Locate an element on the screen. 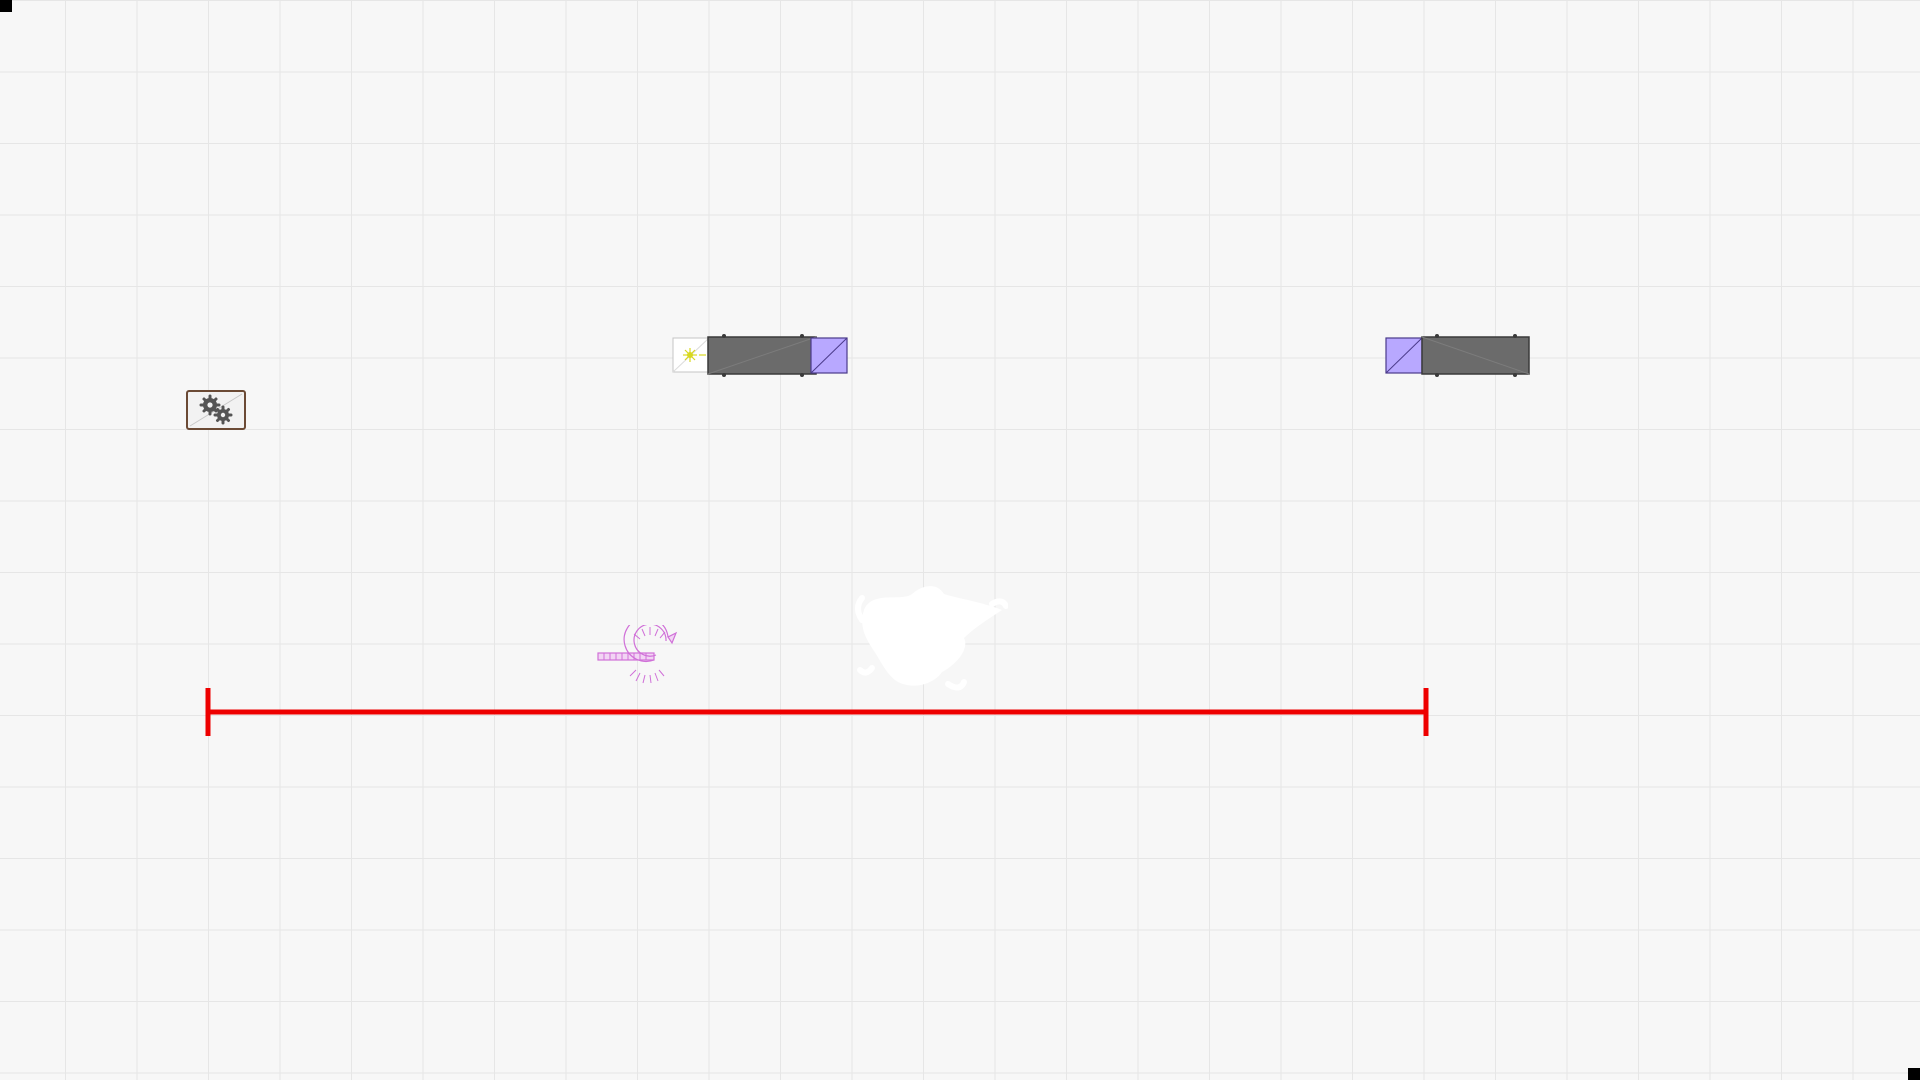  ruler-icon is located at coordinates (817, 712).